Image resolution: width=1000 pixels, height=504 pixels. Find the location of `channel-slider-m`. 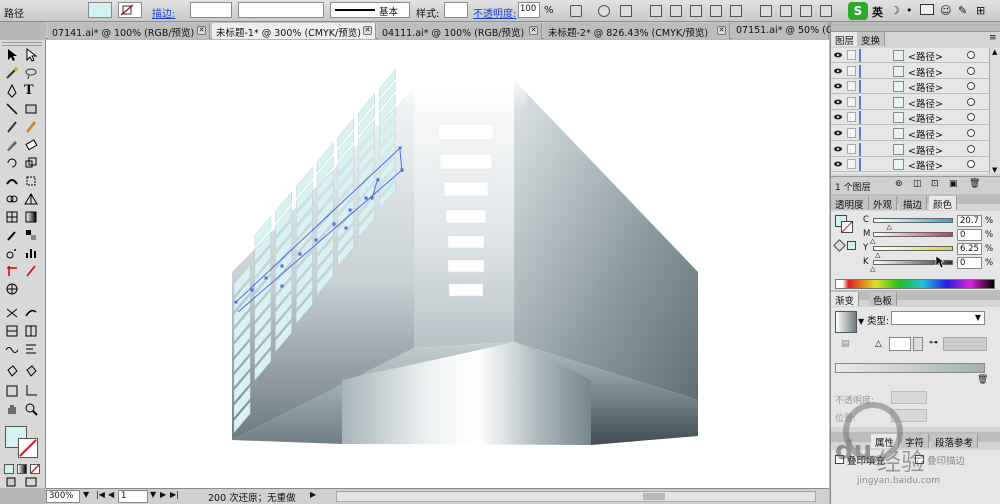

channel-slider-m is located at coordinates (913, 234).